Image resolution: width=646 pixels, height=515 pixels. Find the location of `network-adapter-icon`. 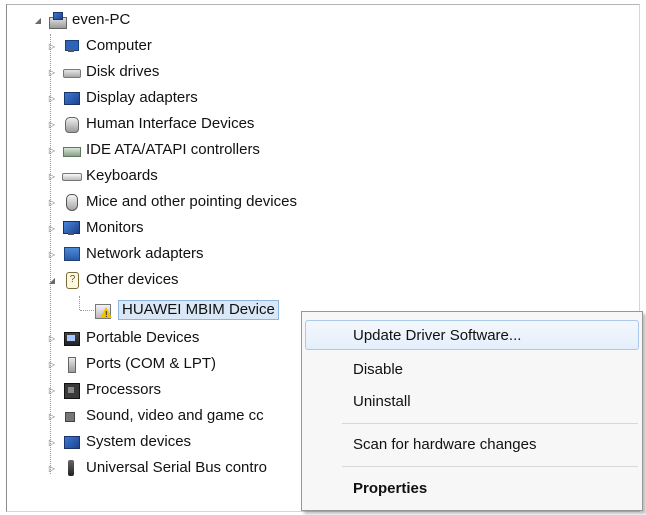

network-adapter-icon is located at coordinates (71, 254).